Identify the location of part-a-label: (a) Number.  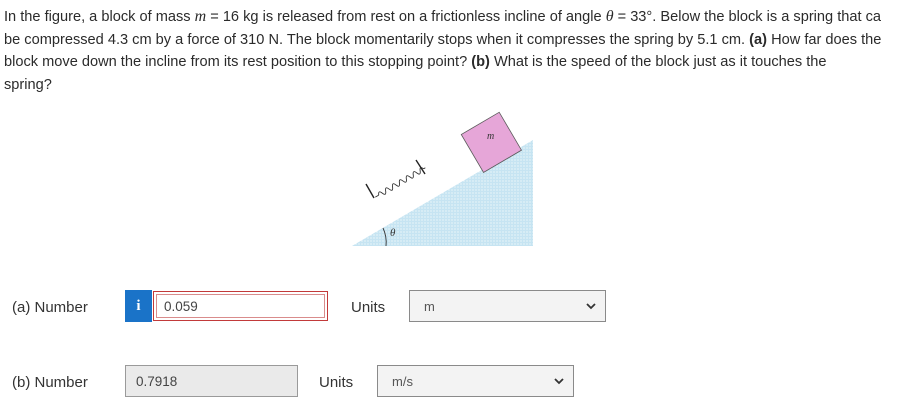
(50, 307).